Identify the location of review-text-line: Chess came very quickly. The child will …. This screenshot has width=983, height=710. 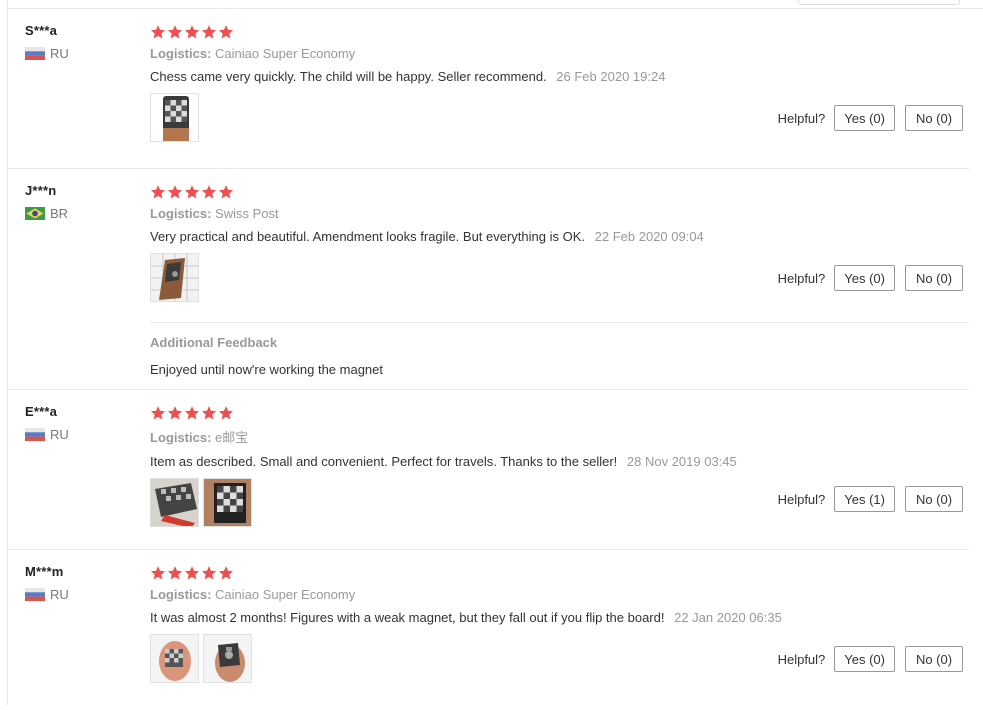
(559, 76).